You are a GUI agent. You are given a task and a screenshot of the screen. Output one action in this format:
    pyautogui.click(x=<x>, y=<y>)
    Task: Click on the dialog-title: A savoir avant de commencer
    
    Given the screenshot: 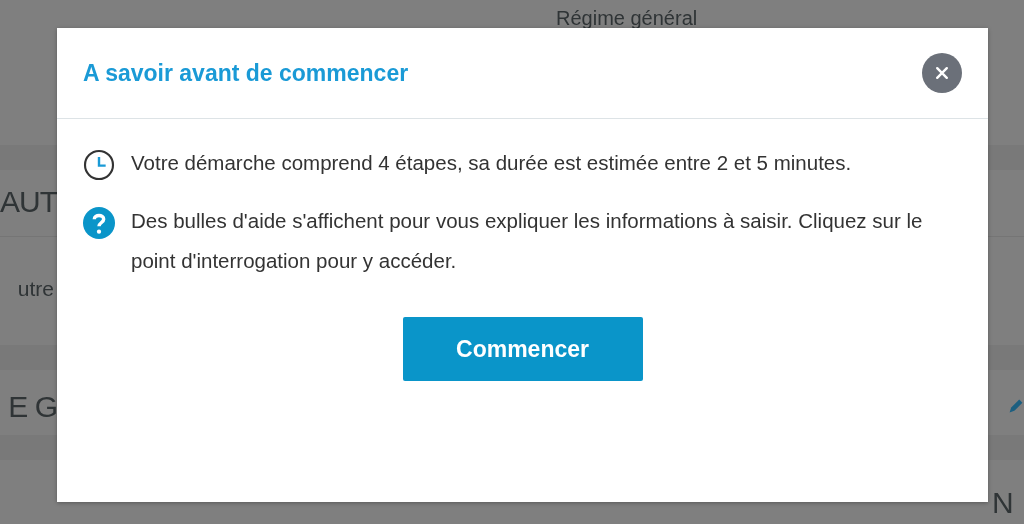 What is the action you would take?
    pyautogui.click(x=246, y=73)
    